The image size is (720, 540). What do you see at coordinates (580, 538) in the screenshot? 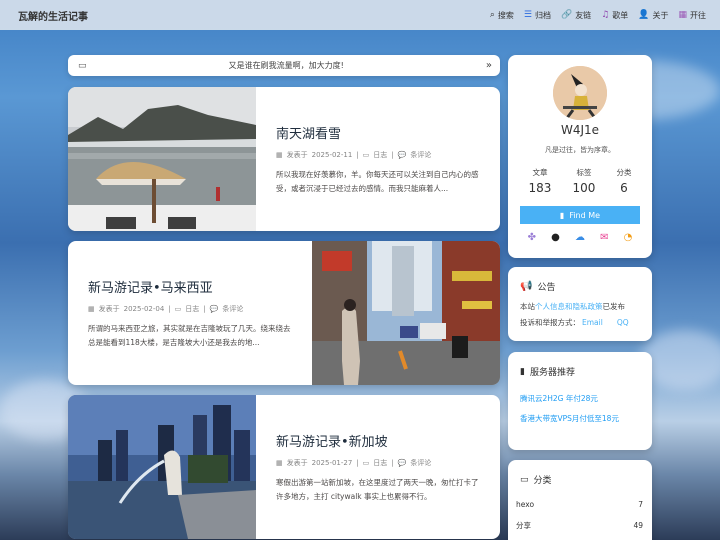
I see `category-item: 日志115` at bounding box center [580, 538].